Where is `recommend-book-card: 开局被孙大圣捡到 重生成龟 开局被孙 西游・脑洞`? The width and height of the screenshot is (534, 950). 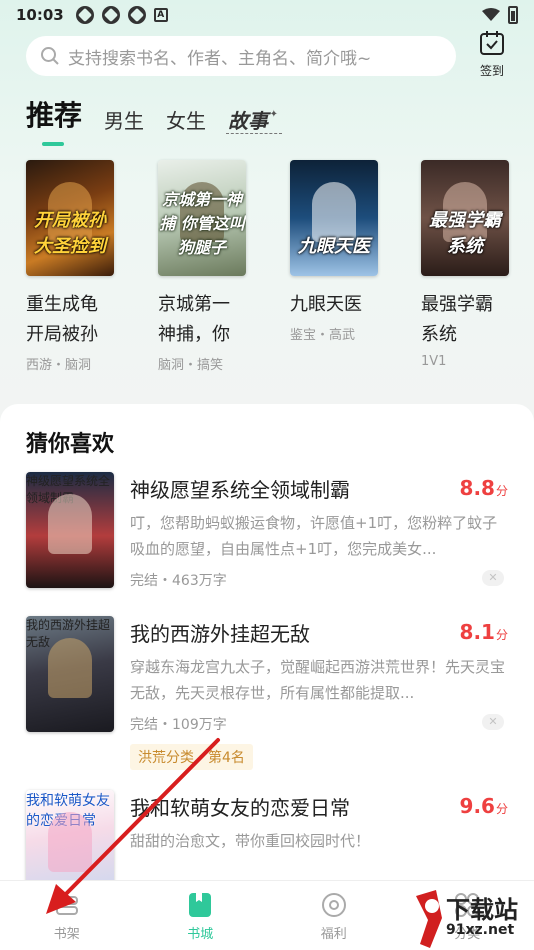
recommend-book-card: 开局被孙大圣捡到 重生成龟 开局被孙 西游・脑洞 is located at coordinates (76, 266).